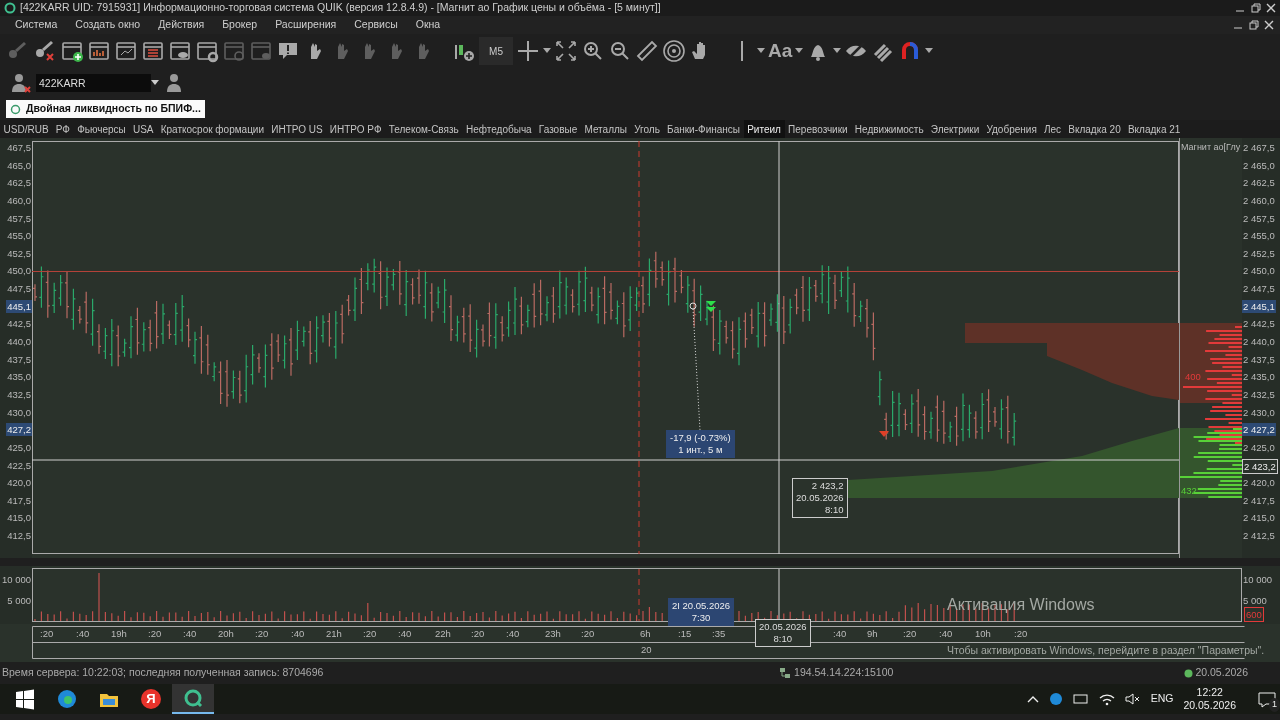 This screenshot has width=1280, height=720. Describe the element at coordinates (26, 129) in the screenshot. I see `tab: USD/RUB` at that location.